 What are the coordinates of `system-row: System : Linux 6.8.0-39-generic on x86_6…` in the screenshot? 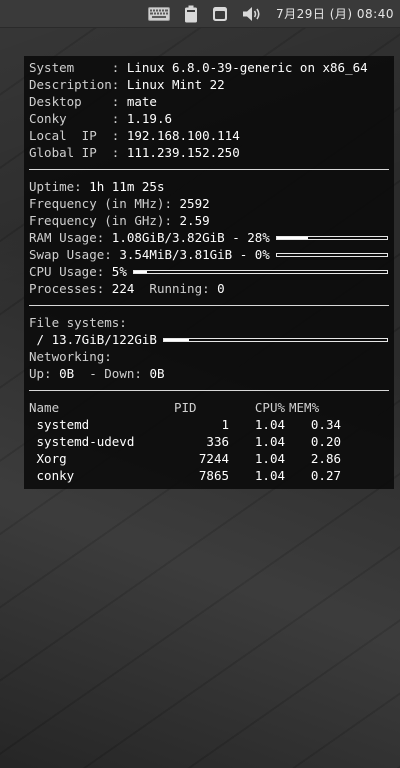 It's located at (209, 67).